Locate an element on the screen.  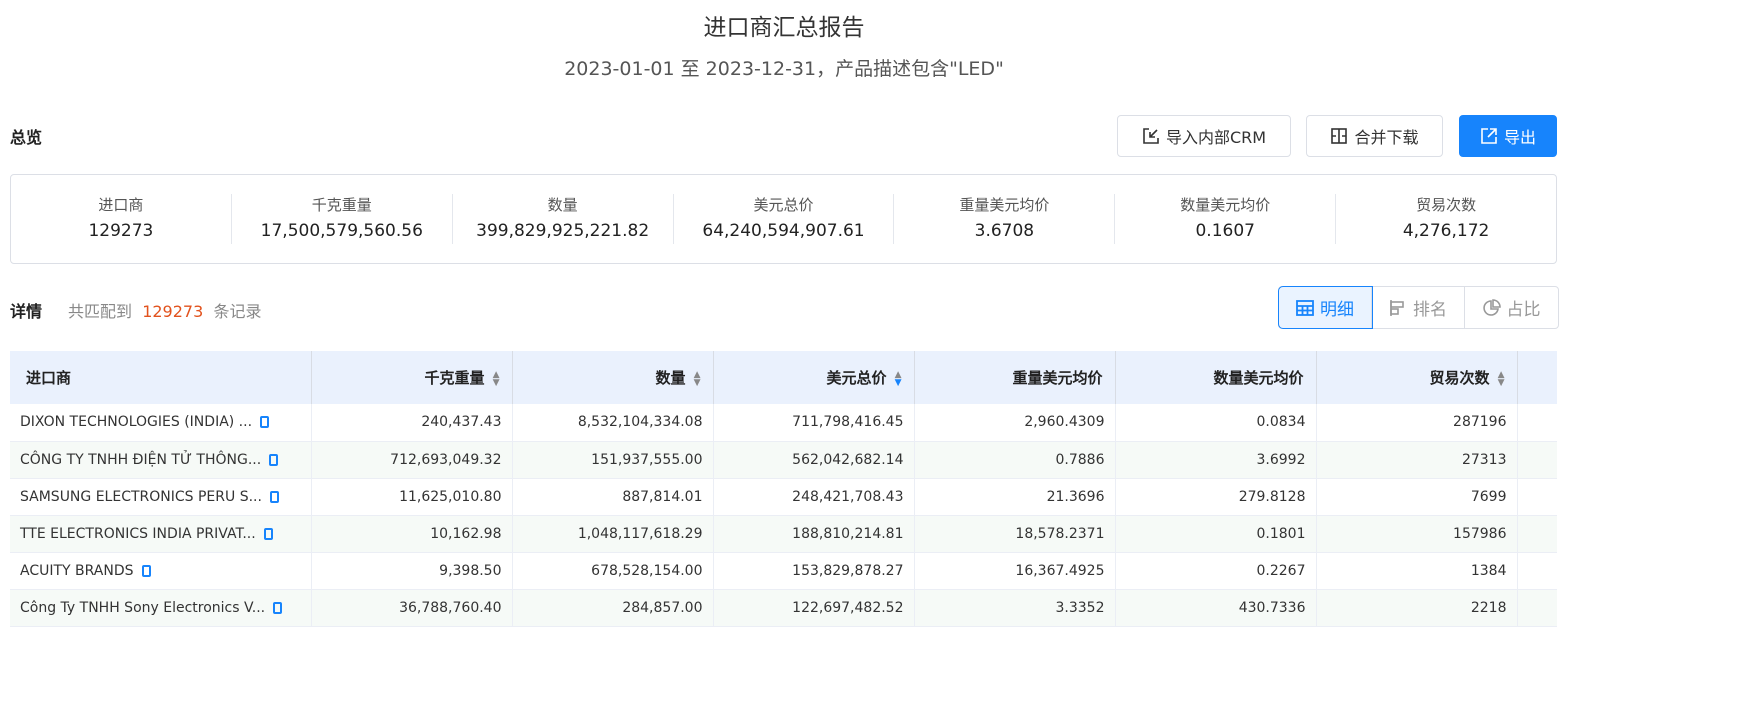
cell-qty-avg-price: 279.8128 is located at coordinates (1216, 497).